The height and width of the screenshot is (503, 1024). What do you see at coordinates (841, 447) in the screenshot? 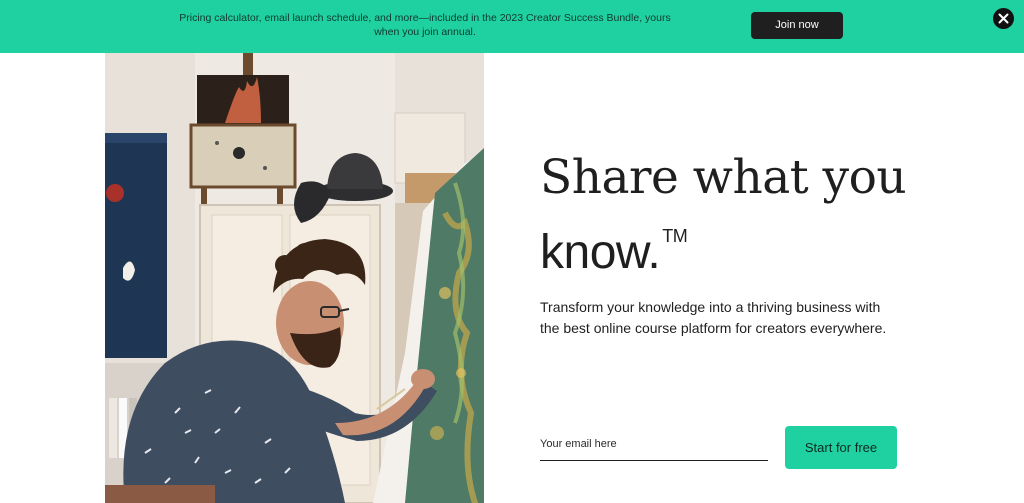
I see `start-for-free-button: Start for free` at bounding box center [841, 447].